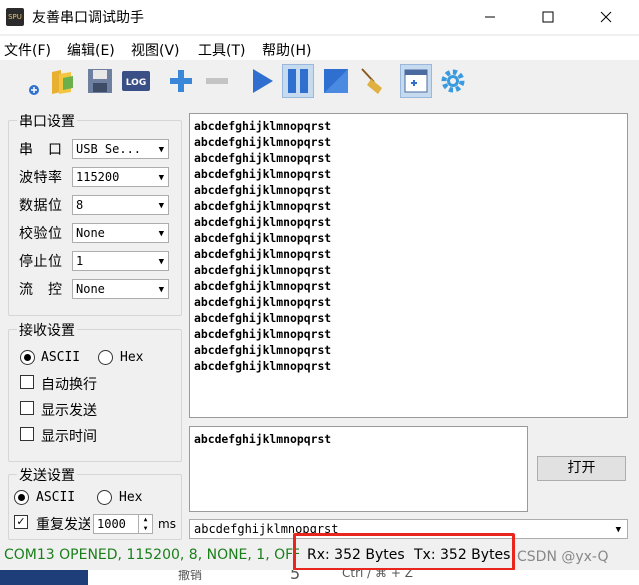 This screenshot has width=639, height=585. What do you see at coordinates (34, 90) in the screenshot?
I see `new-icon` at bounding box center [34, 90].